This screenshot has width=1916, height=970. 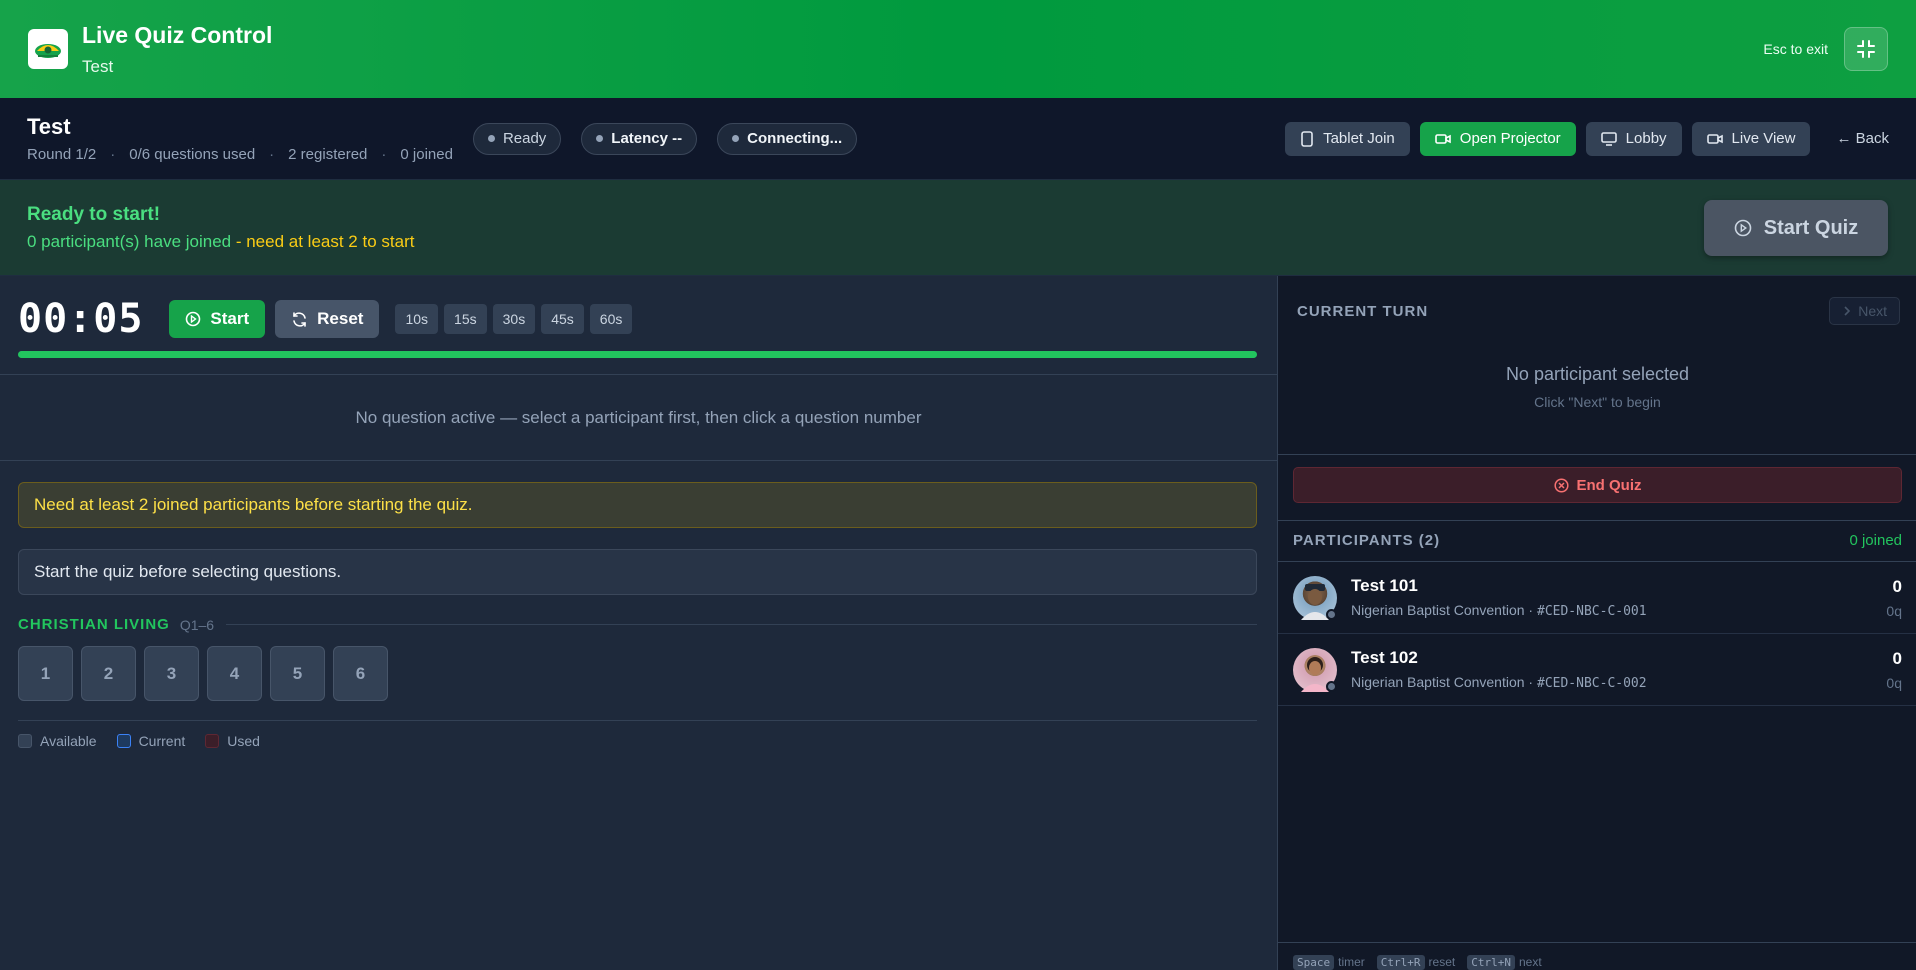 What do you see at coordinates (1347, 138) in the screenshot?
I see `tablet-join-button: Tablet Join` at bounding box center [1347, 138].